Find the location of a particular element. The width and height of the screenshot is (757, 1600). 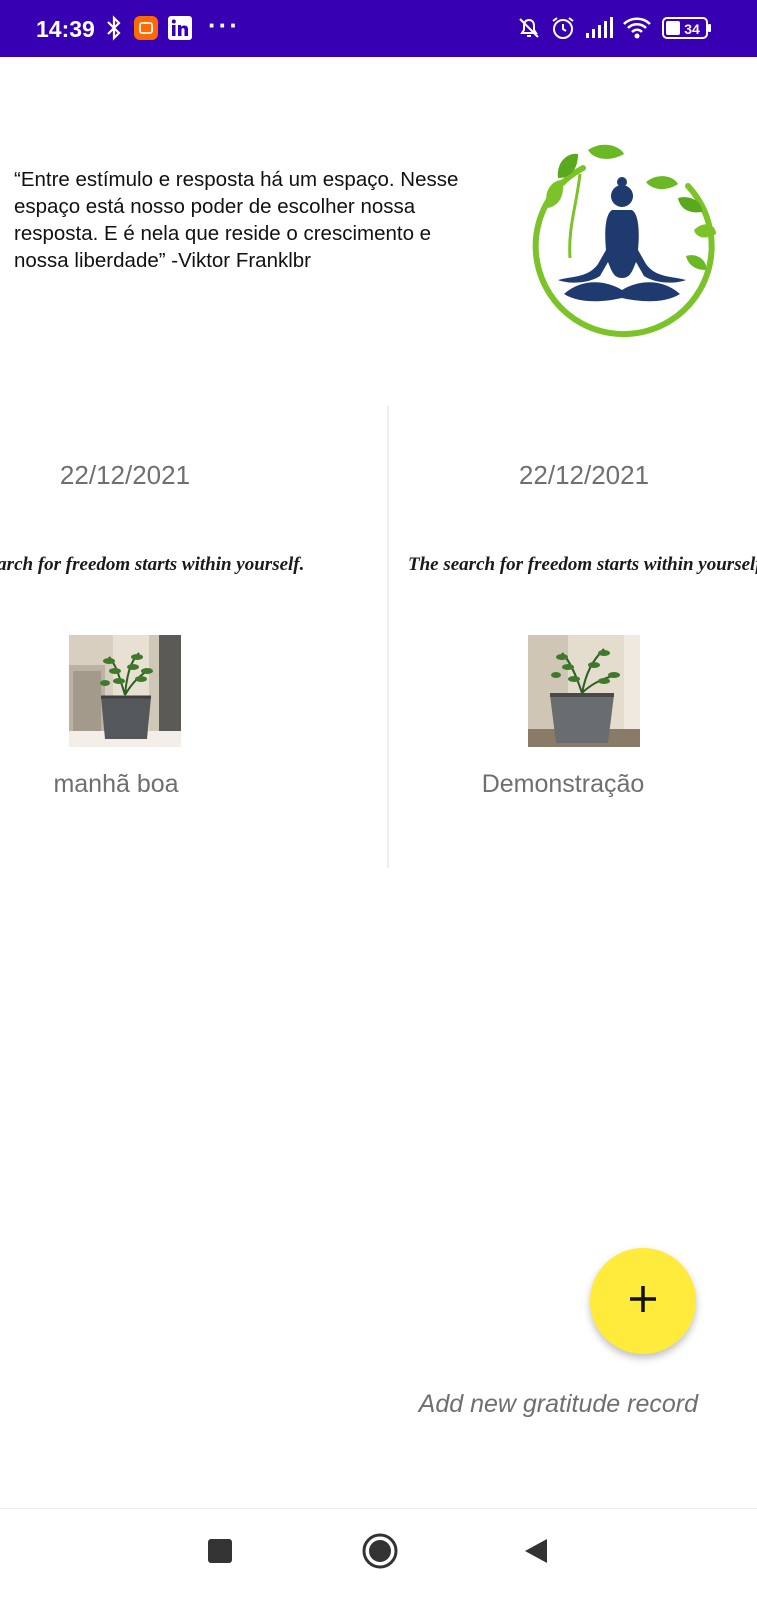

wifi-icon is located at coordinates (637, 28).